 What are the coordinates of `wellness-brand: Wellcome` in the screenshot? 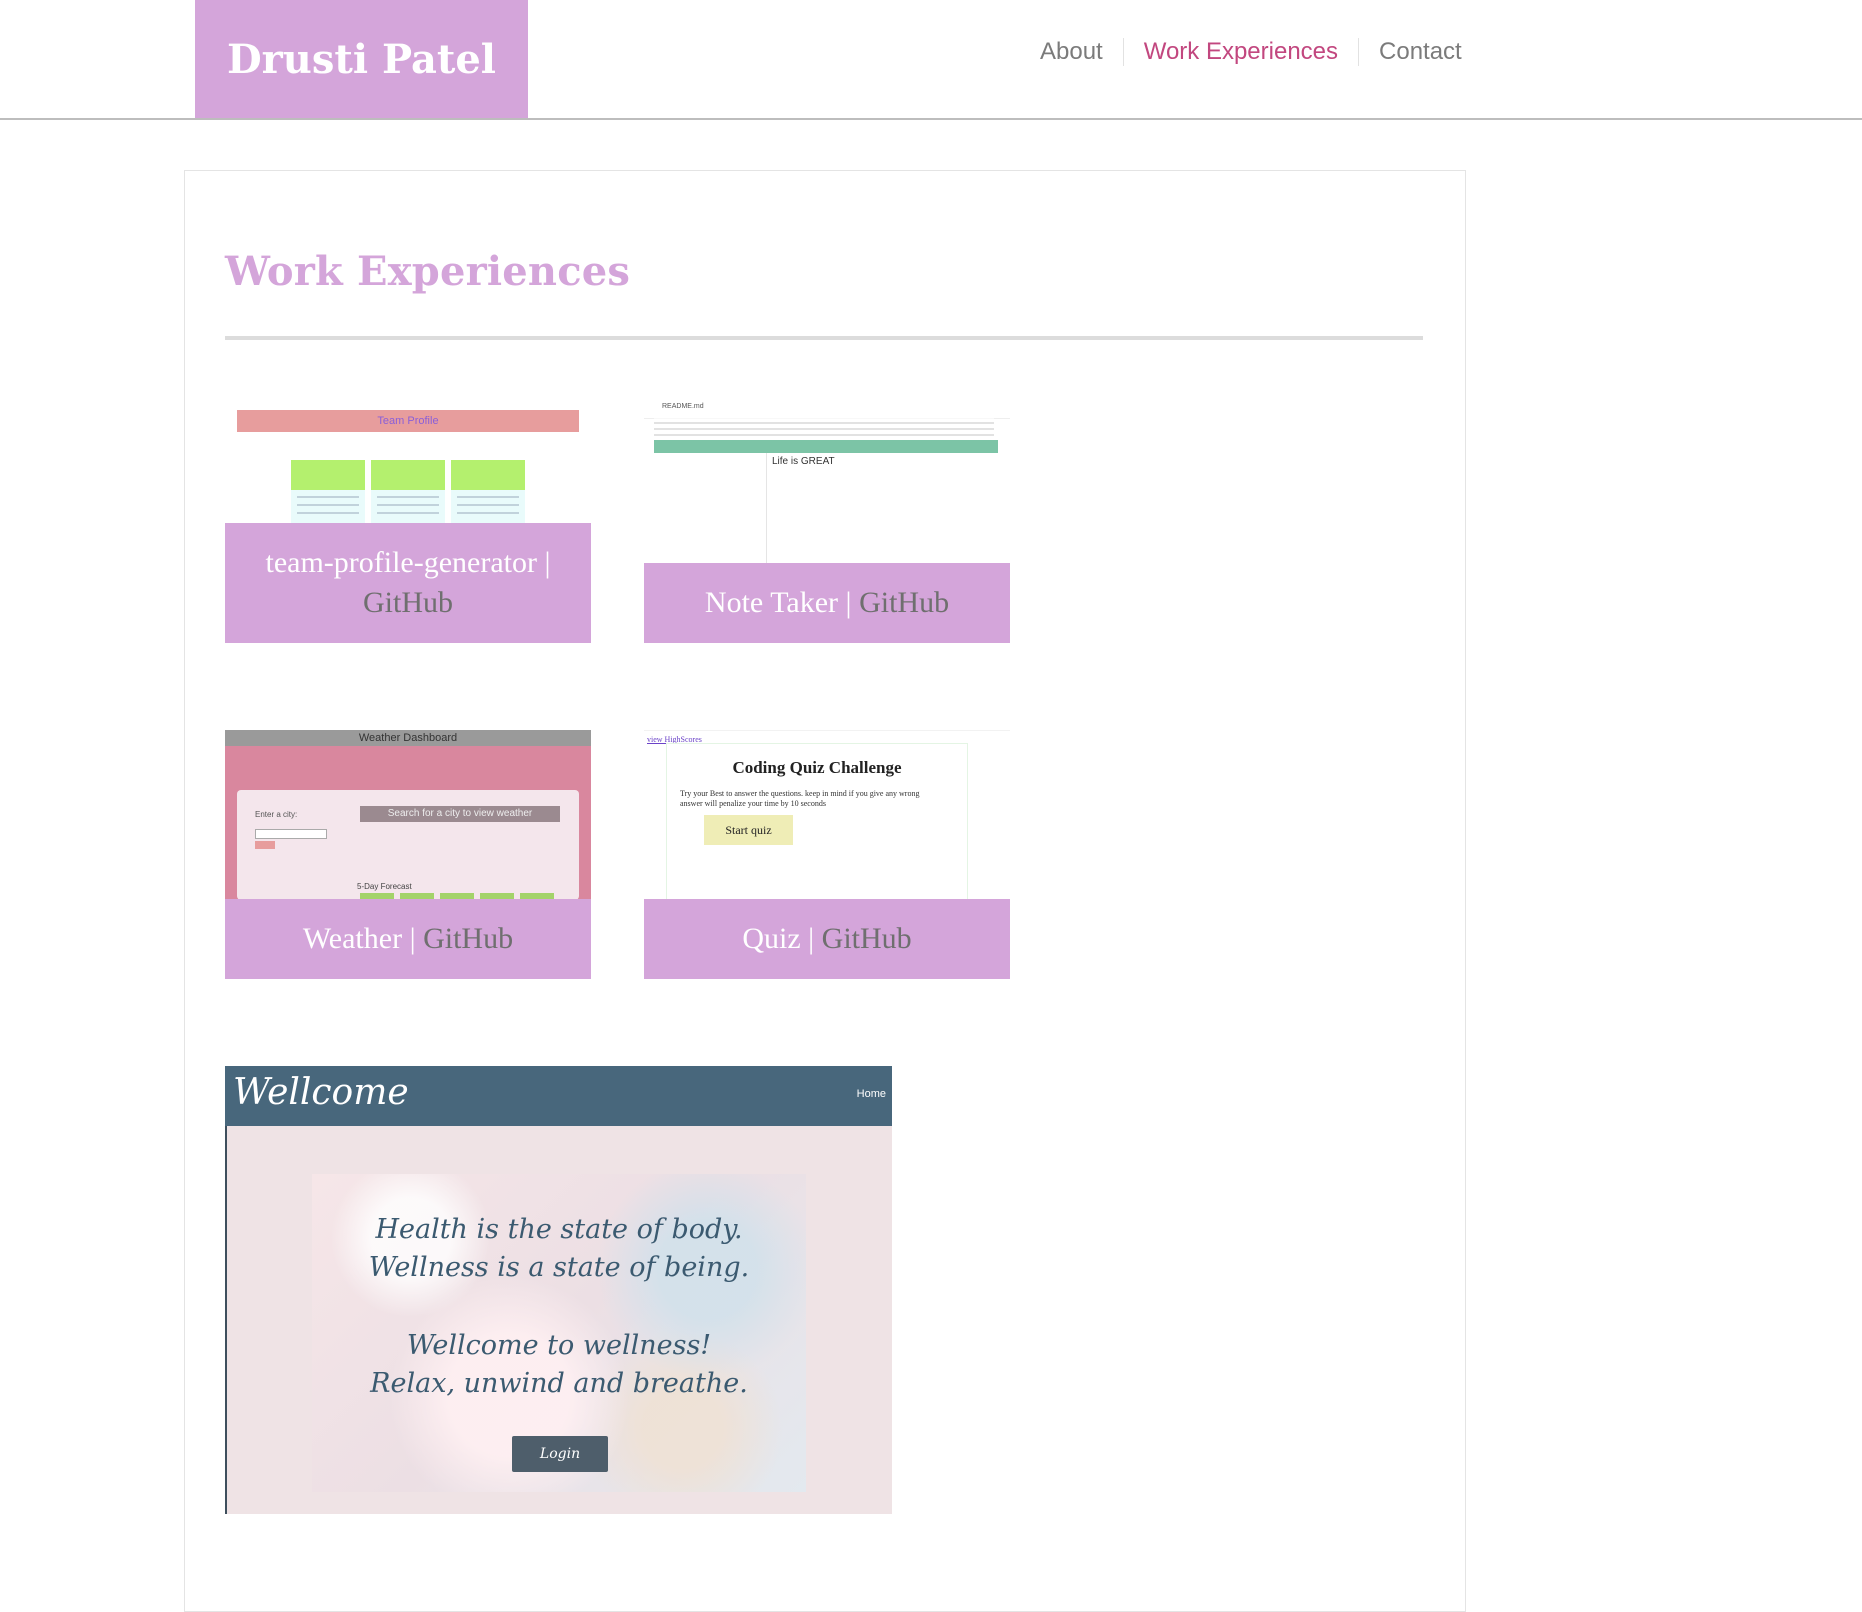 It's located at (321, 1092).